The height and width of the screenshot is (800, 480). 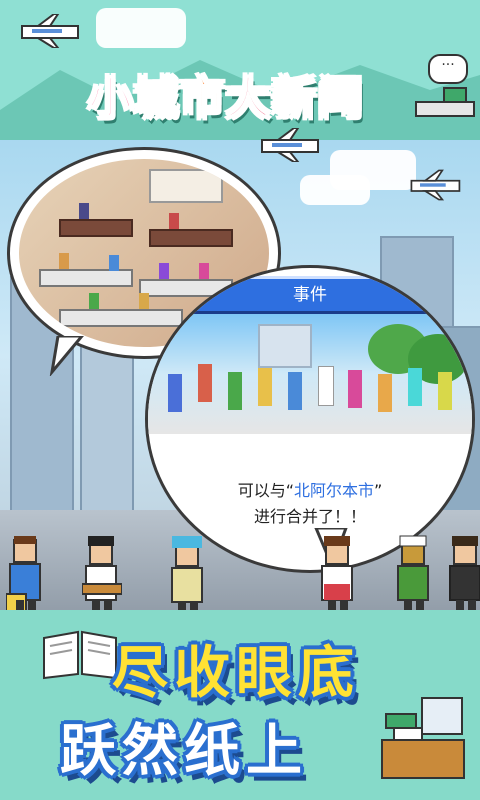 I want to click on game-title: 小城市大新闻, so click(x=252, y=94).